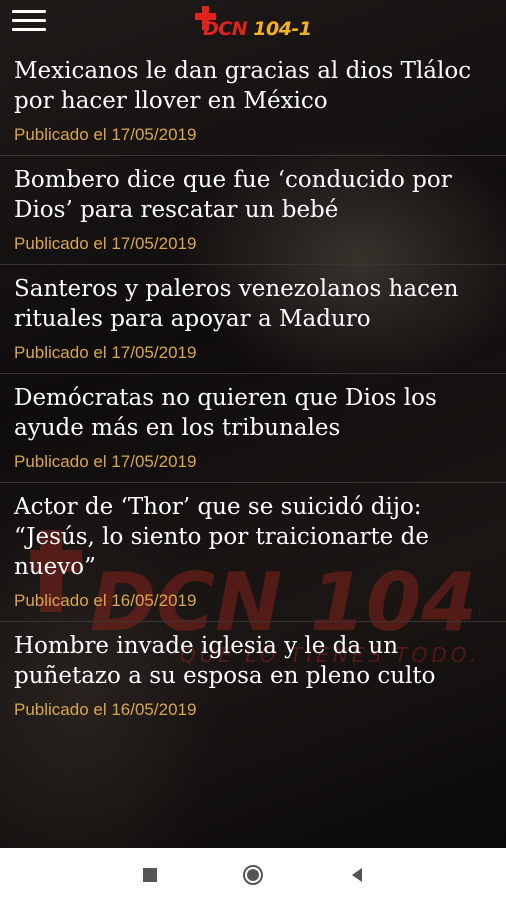 The width and height of the screenshot is (506, 900). I want to click on back-icon, so click(357, 875).